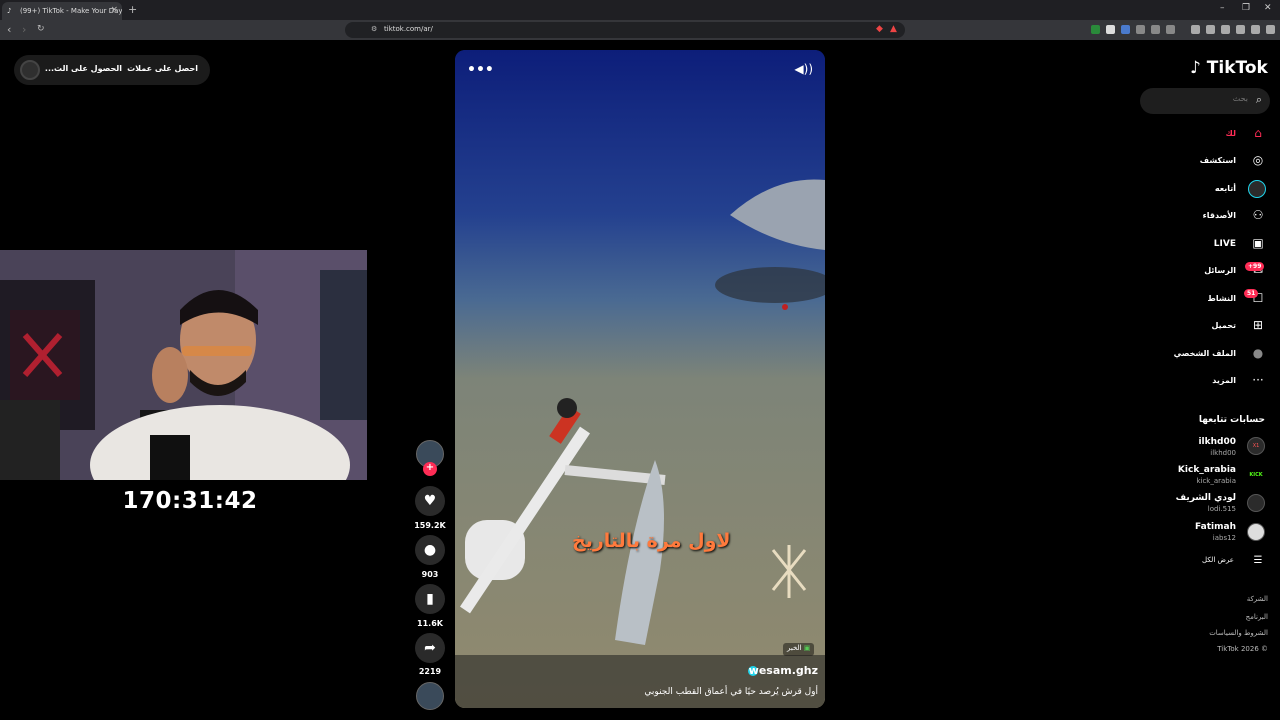 The height and width of the screenshot is (720, 1280). I want to click on nav-more: المزيد, so click(1224, 380).